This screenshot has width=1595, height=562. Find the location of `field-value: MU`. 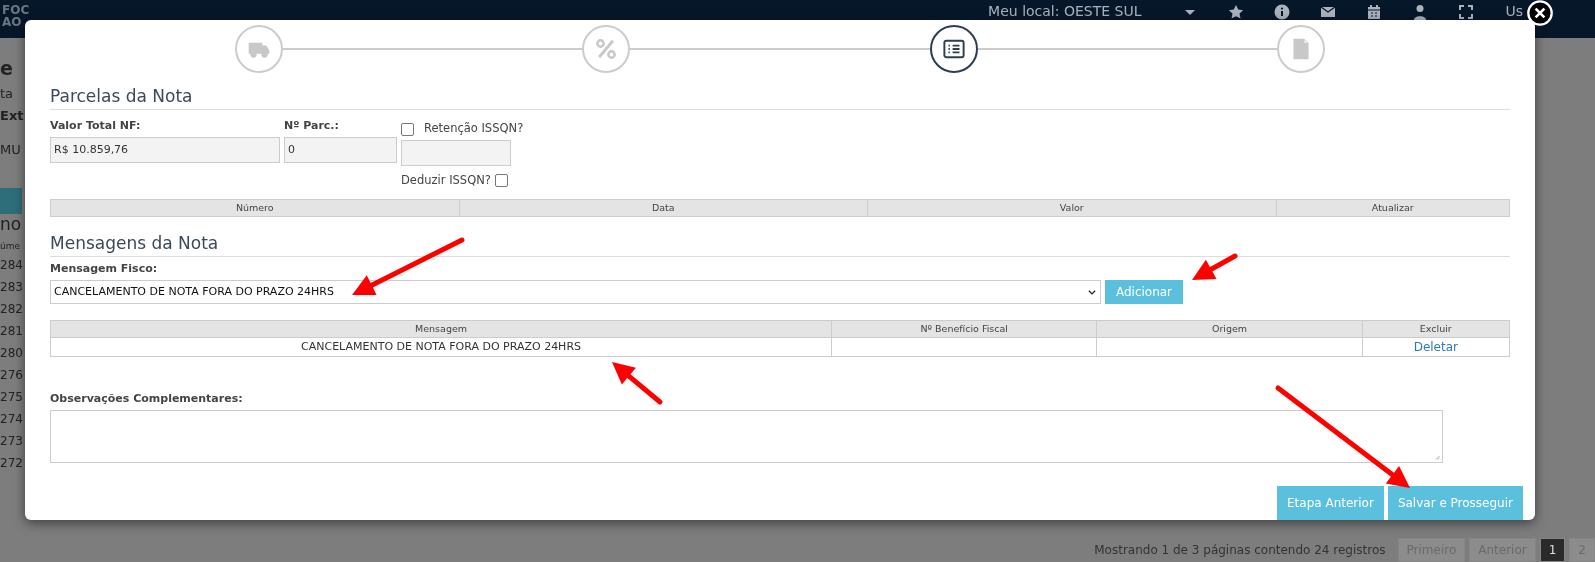

field-value: MU is located at coordinates (10, 150).